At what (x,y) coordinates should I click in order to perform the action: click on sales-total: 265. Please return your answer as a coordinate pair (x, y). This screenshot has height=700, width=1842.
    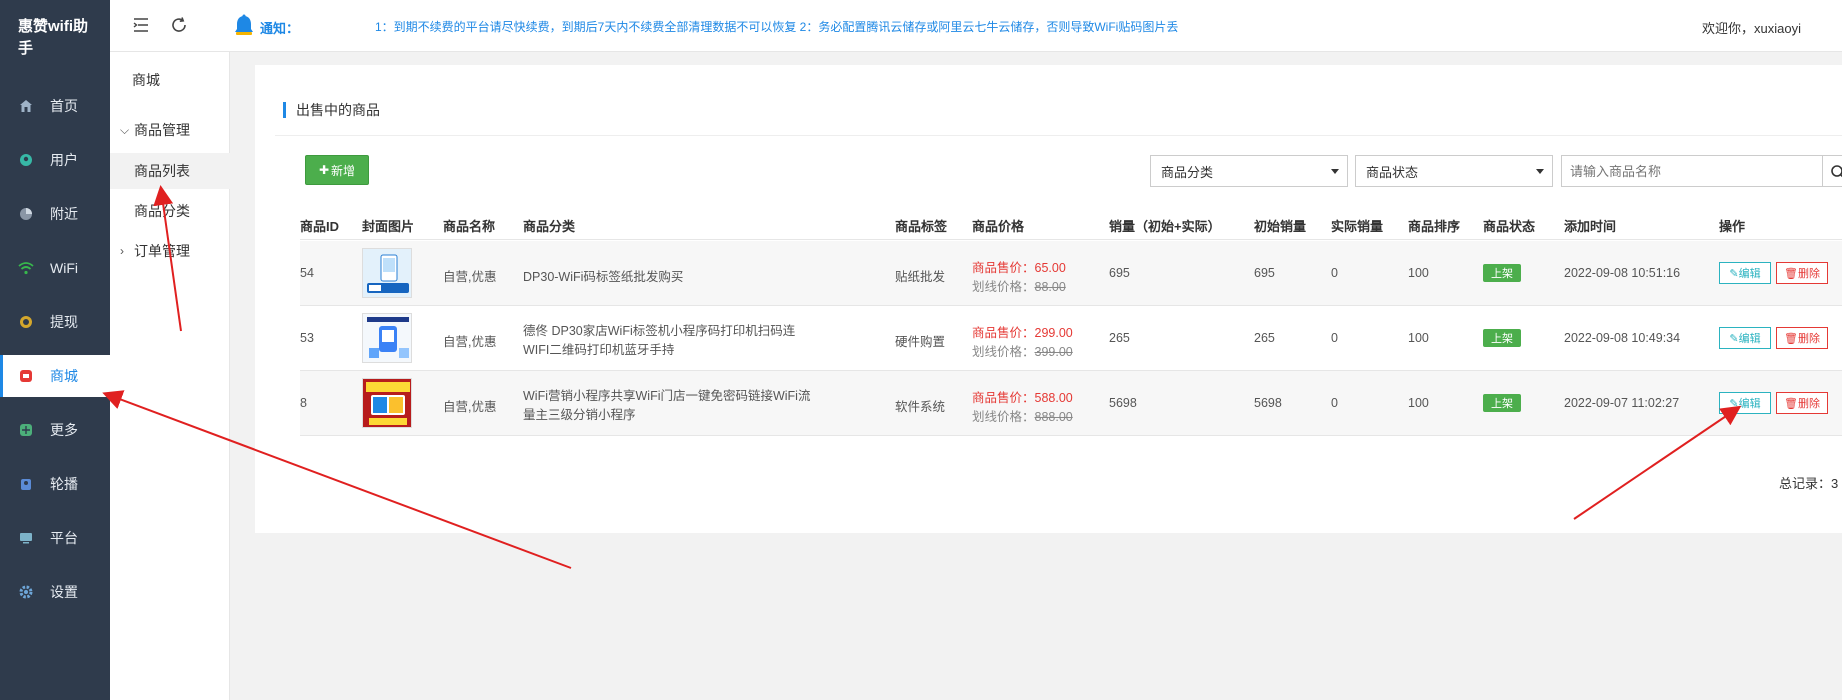
    Looking at the image, I should click on (1119, 338).